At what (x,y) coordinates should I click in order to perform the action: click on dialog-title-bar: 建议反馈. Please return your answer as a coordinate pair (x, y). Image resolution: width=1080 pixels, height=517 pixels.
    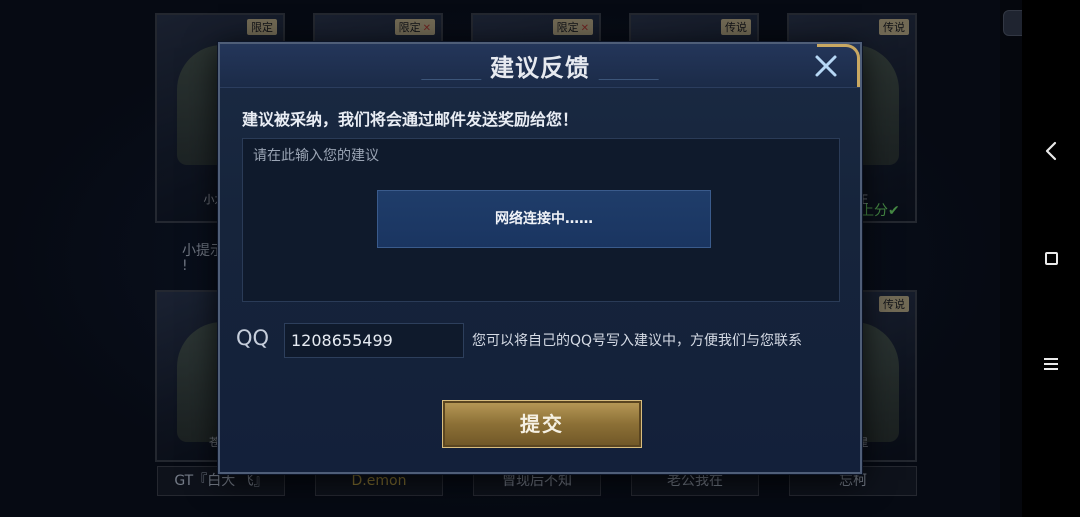
    Looking at the image, I should click on (540, 66).